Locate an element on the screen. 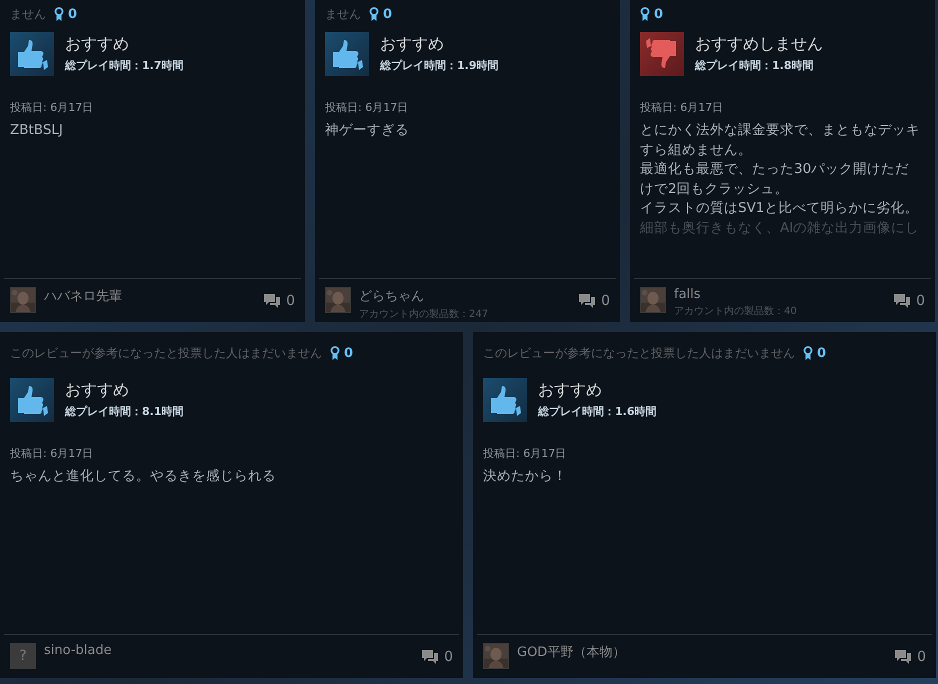  review-text-line: とにかく法外な課金要求で、まともなデッキ is located at coordinates (780, 130).